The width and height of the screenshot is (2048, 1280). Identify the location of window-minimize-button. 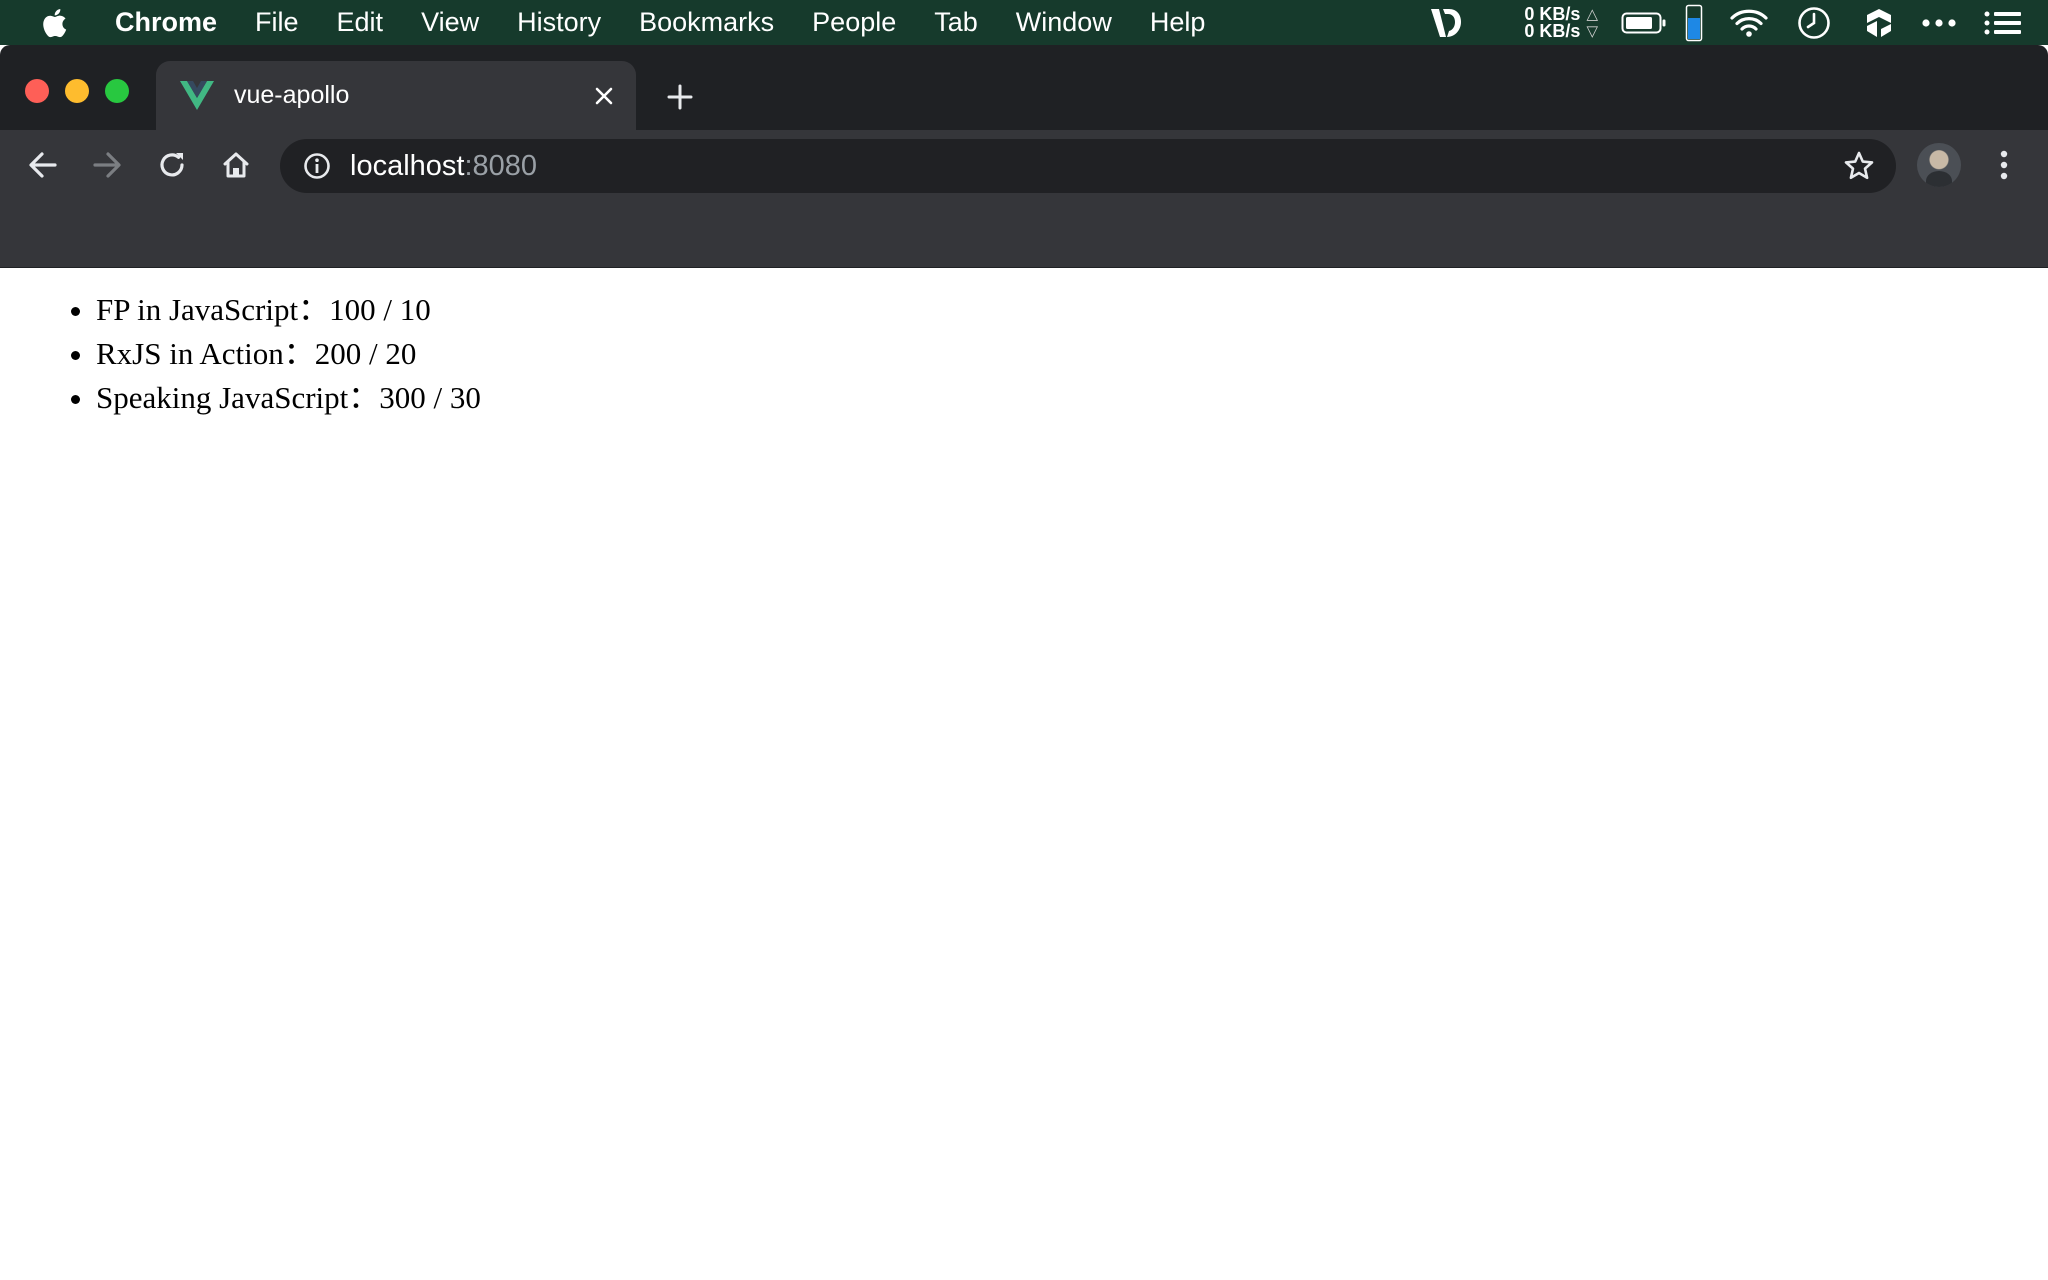
(77, 91).